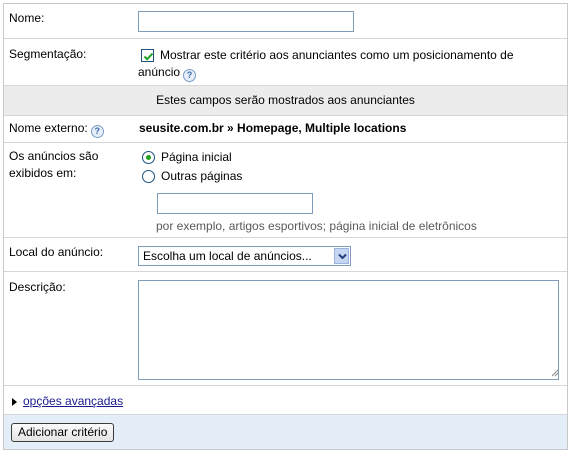  I want to click on advanced-options-link: opções avançadas, so click(73, 401).